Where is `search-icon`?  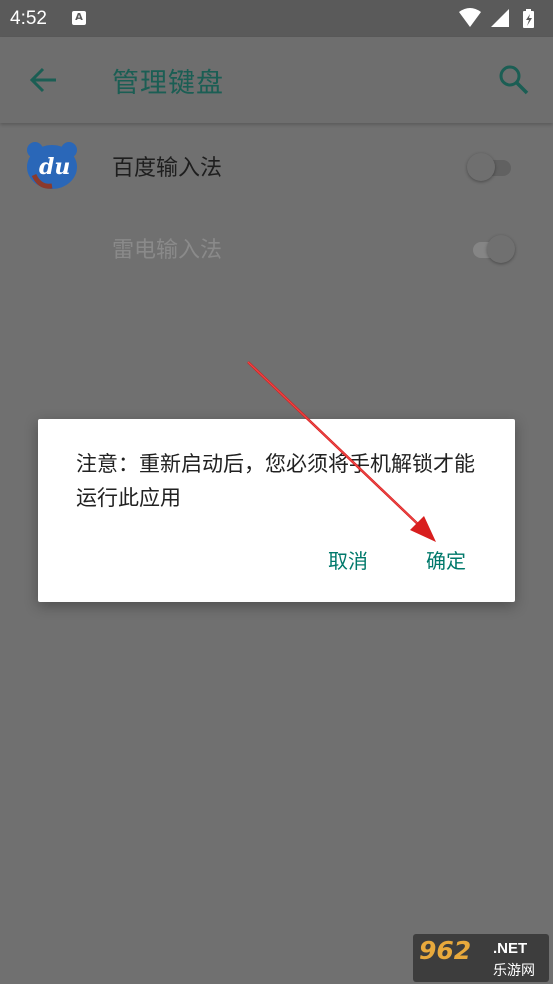 search-icon is located at coordinates (514, 80).